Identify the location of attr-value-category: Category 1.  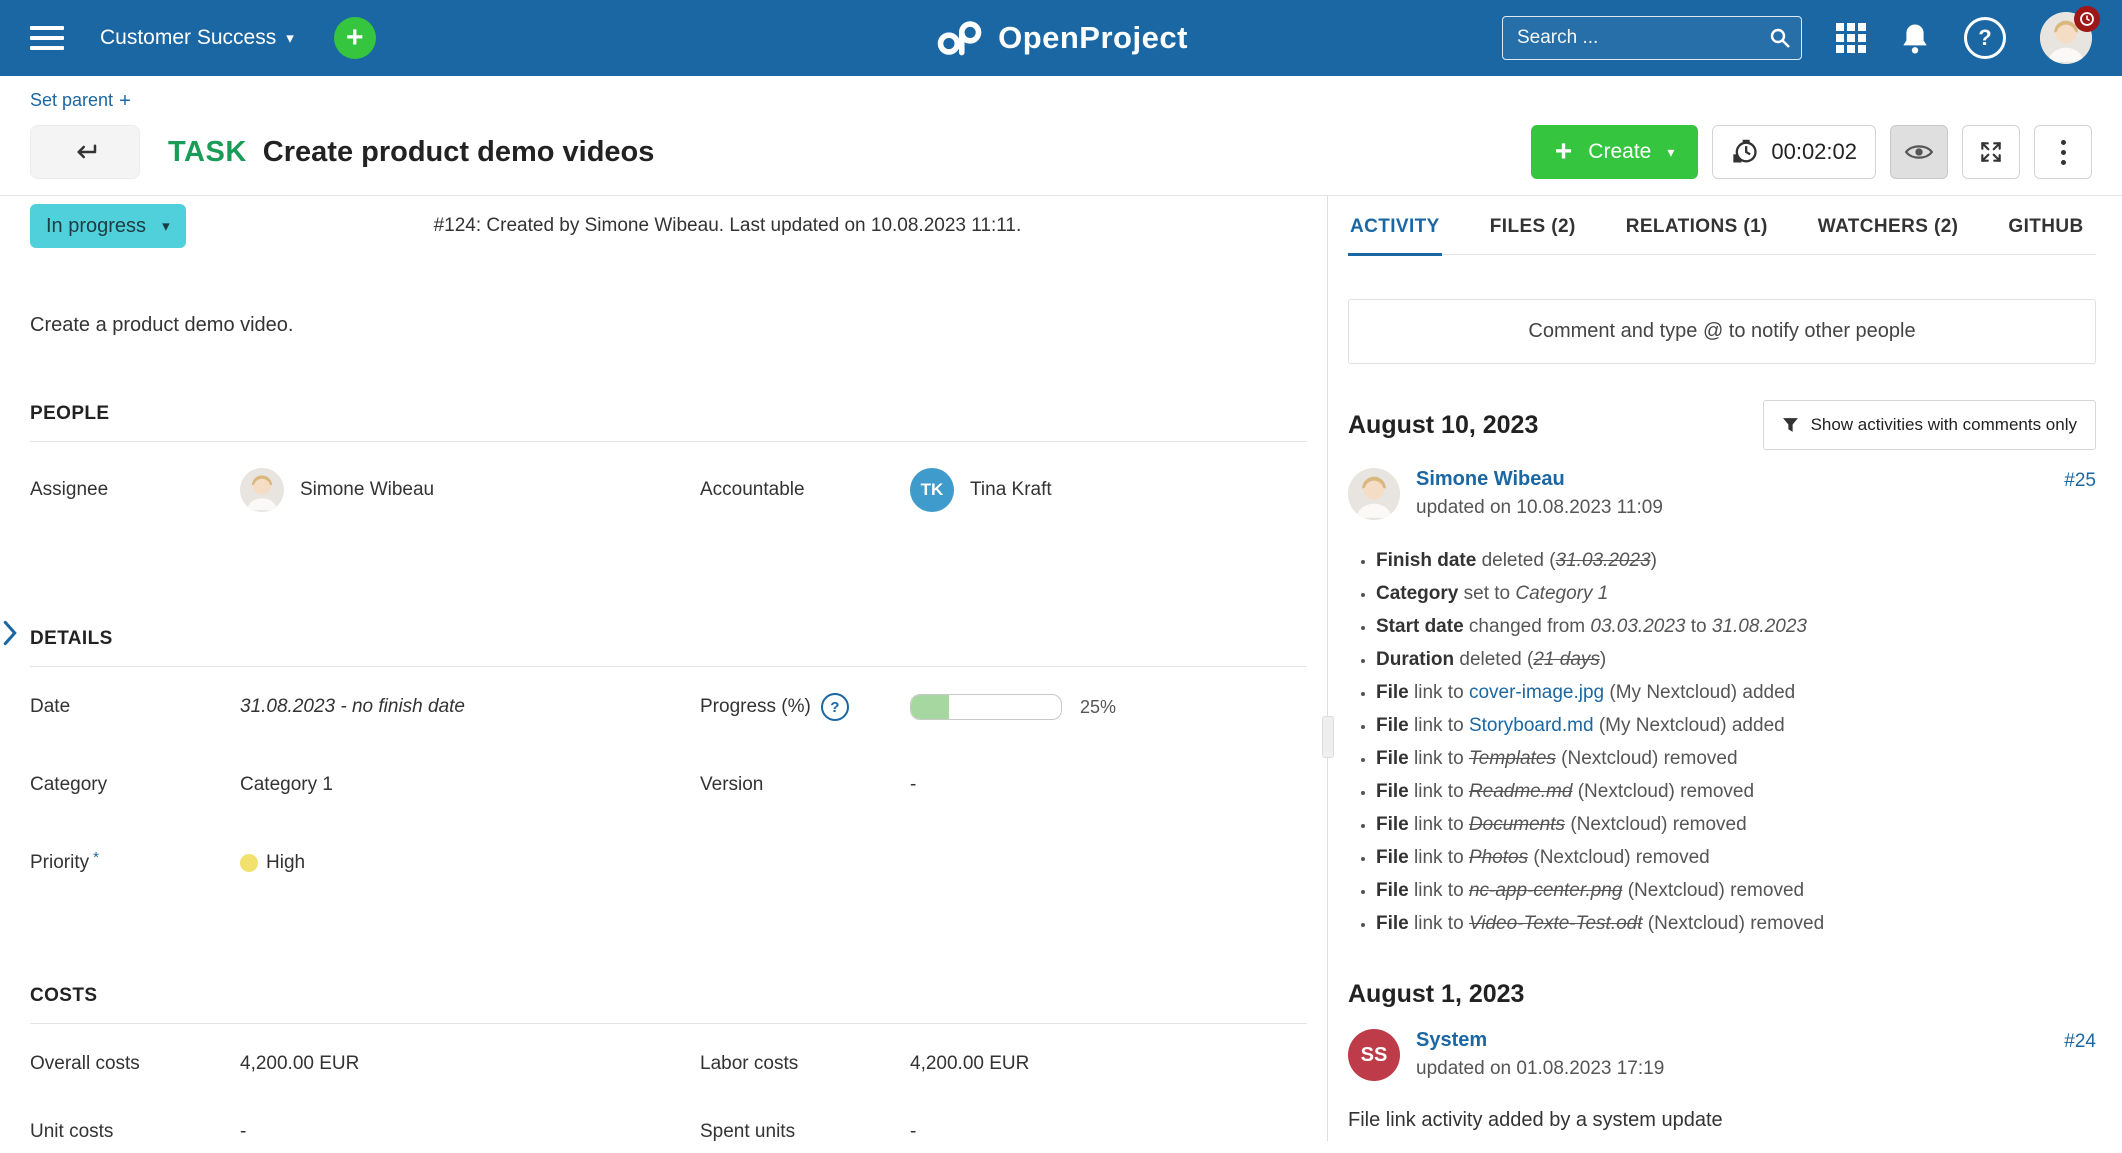
(470, 785).